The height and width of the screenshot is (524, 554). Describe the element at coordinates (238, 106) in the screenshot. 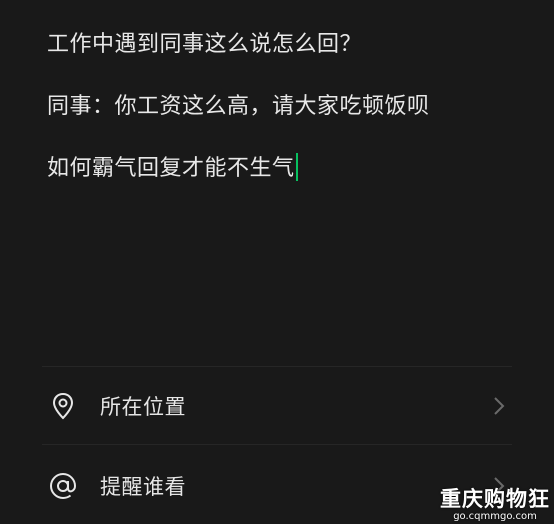

I see `post-text-line-2: 同事：你工资这么高，请大家吃顿饭呗` at that location.